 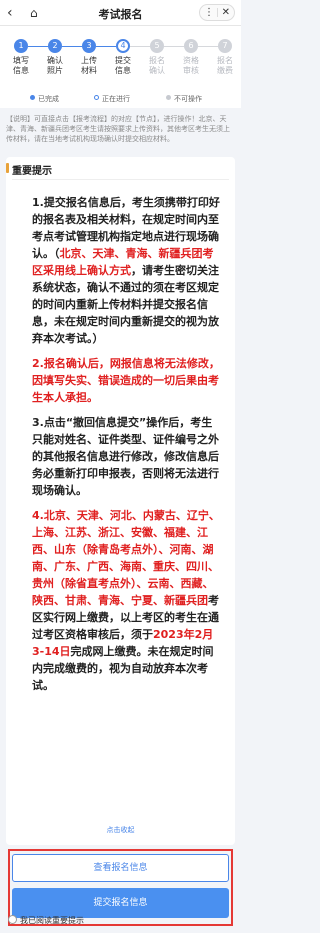 I want to click on close-icon: ✕, so click(x=226, y=12).